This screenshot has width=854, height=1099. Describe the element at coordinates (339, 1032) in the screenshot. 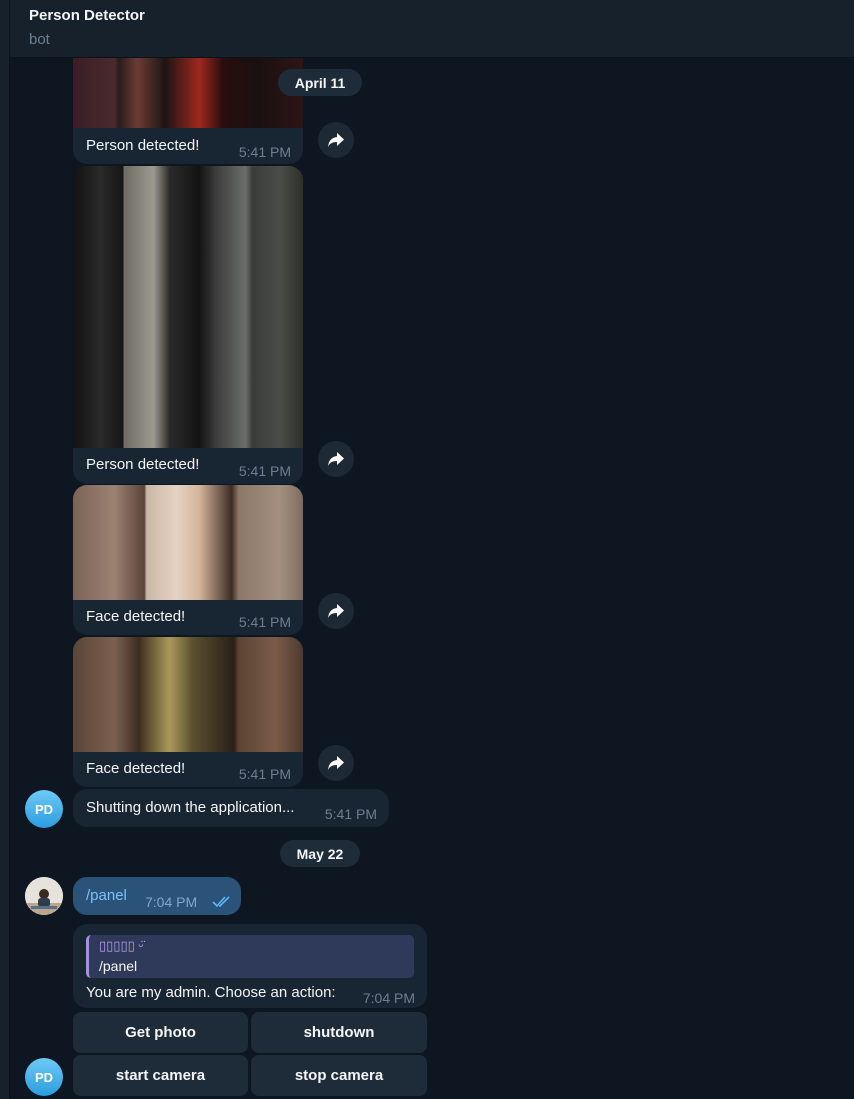

I see `shutdown-button: shutdown` at that location.